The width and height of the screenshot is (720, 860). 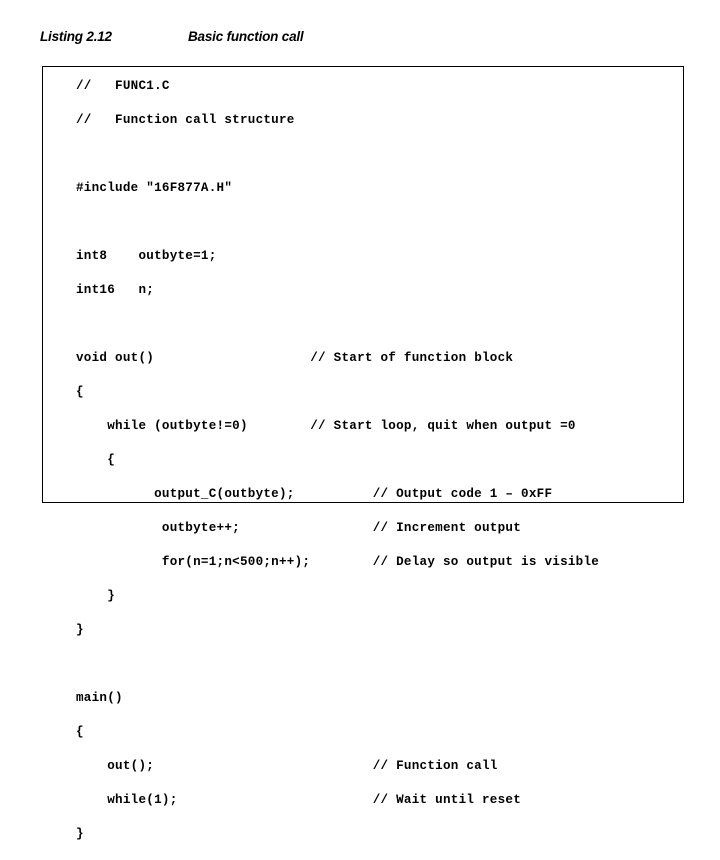 I want to click on code-line: void out() // Start of function block, so click(x=337, y=358).